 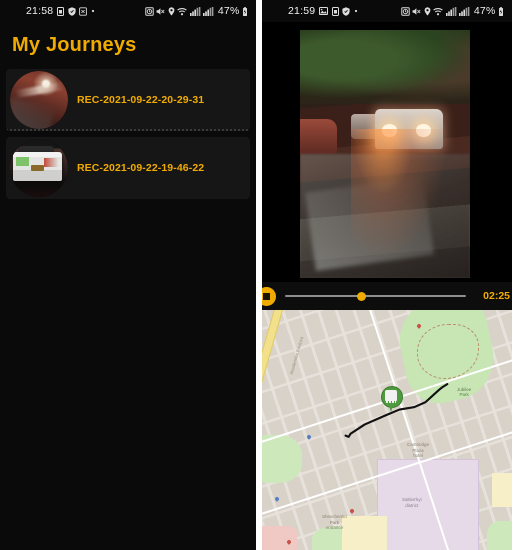 What do you see at coordinates (83, 11) in the screenshot?
I see `screenshot-icon` at bounding box center [83, 11].